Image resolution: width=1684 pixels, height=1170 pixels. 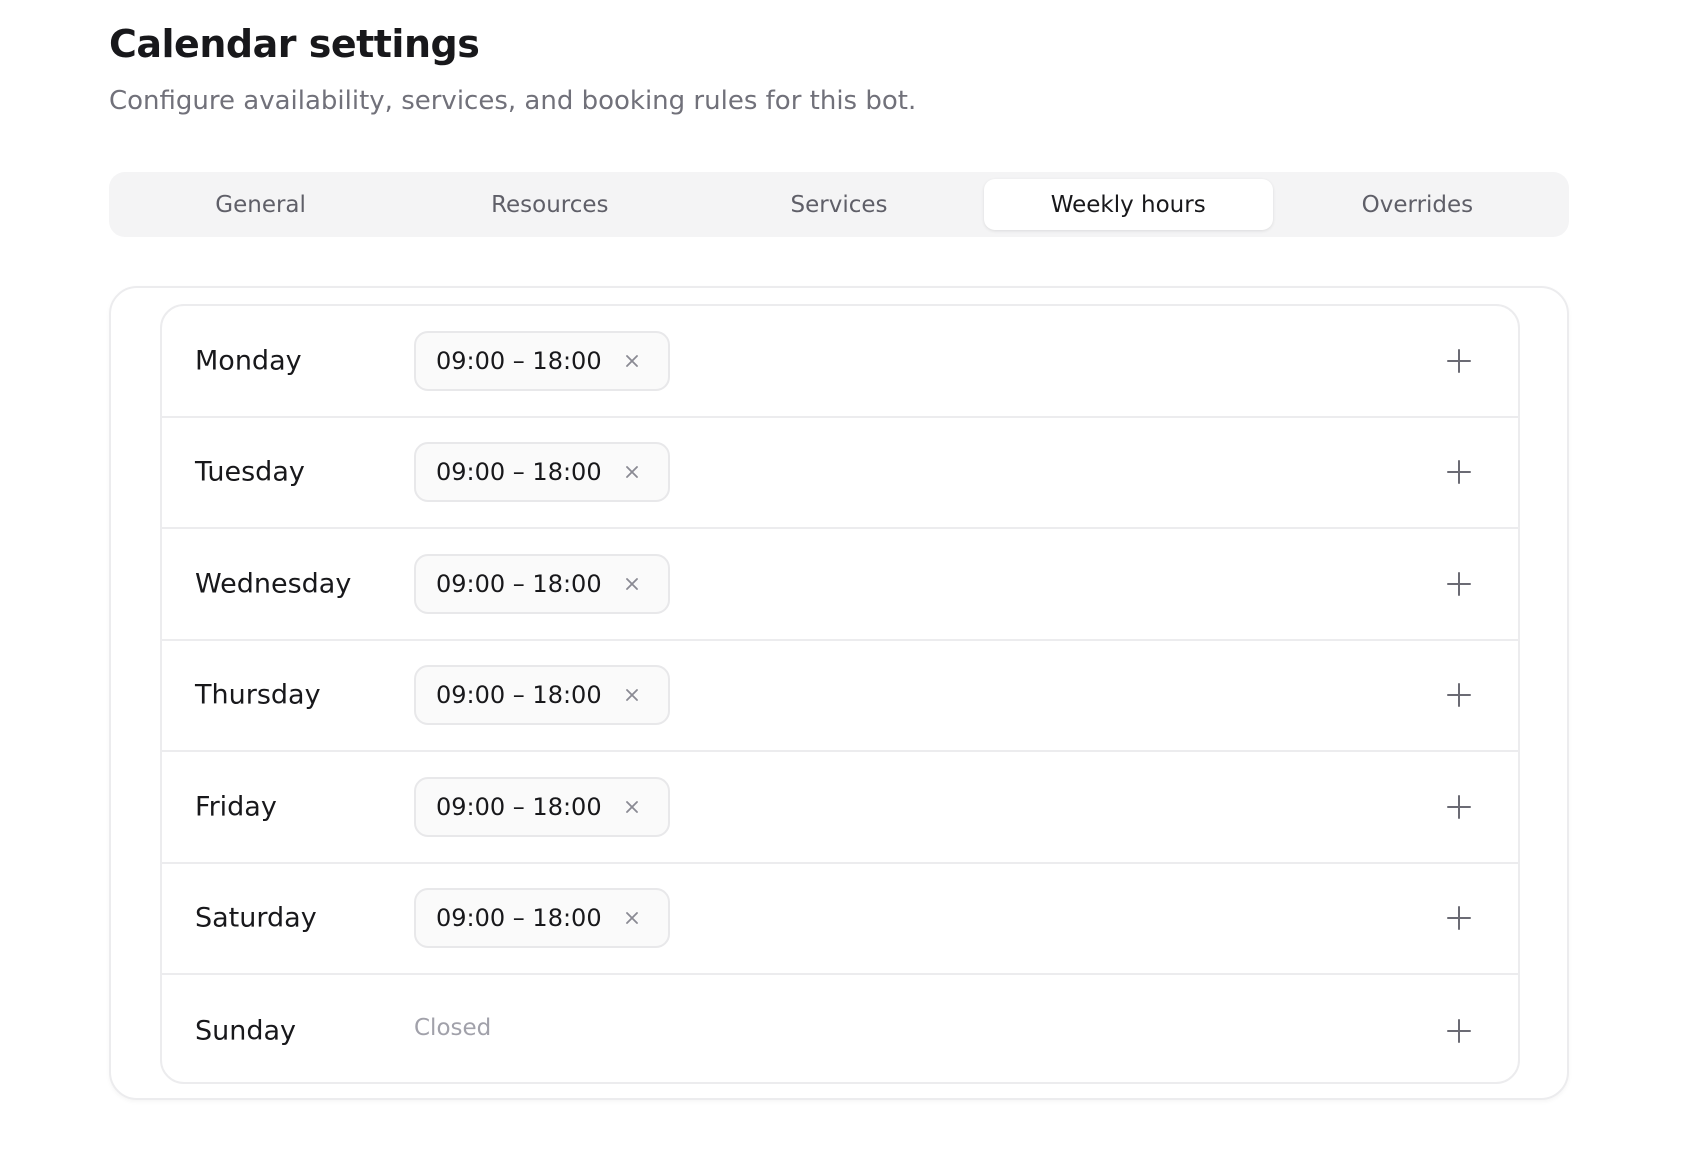 I want to click on tab-resources: Resources, so click(x=549, y=204).